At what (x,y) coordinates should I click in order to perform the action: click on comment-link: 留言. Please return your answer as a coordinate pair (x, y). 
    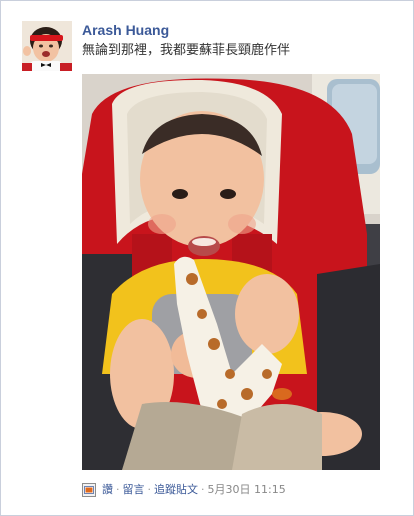
    Looking at the image, I should click on (134, 490).